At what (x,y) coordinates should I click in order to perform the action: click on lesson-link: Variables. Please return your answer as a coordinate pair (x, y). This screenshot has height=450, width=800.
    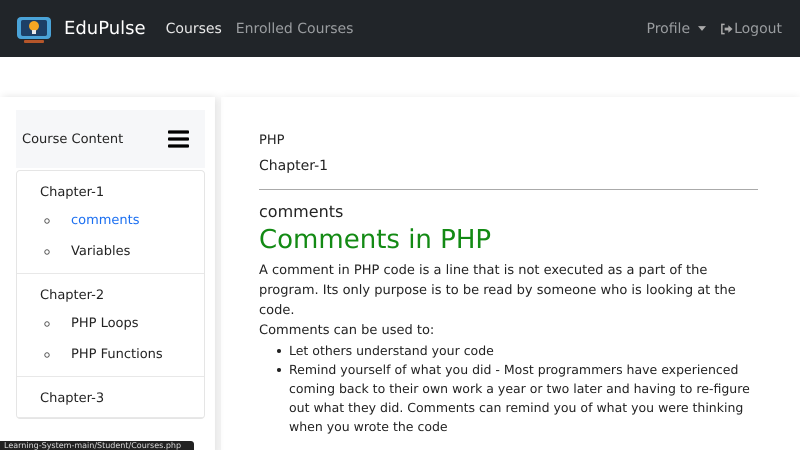
    Looking at the image, I should click on (100, 251).